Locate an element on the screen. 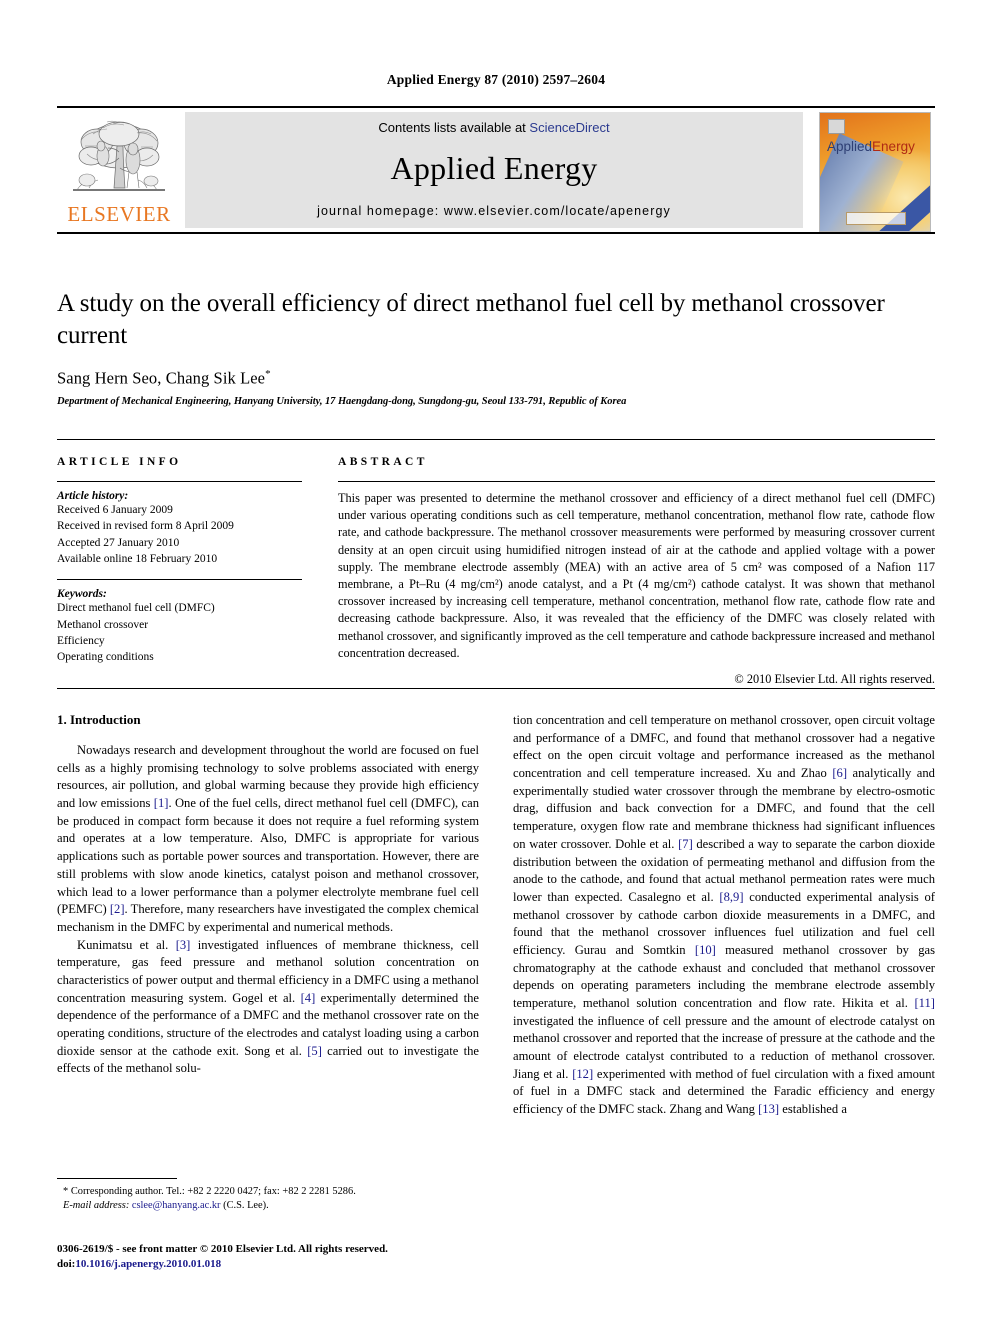 The width and height of the screenshot is (992, 1323). keyword-item: Methanol crossover is located at coordinates (103, 624).